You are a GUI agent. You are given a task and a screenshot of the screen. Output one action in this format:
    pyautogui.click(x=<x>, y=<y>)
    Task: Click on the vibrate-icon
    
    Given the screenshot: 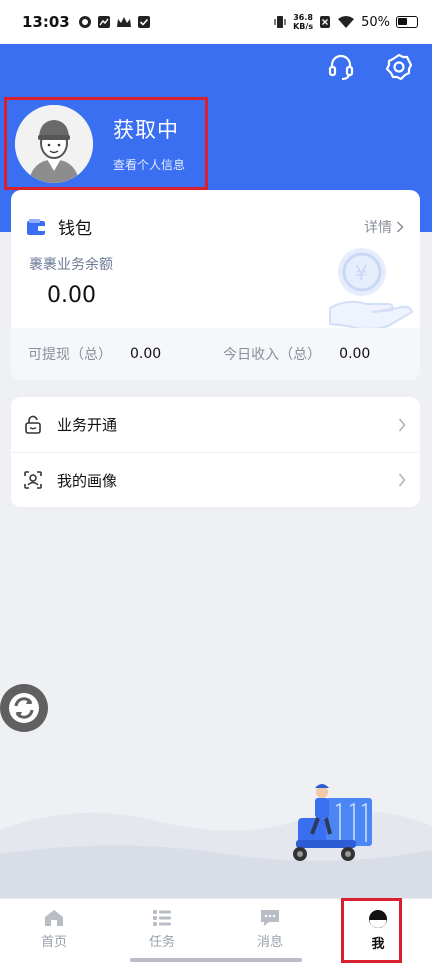 What is the action you would take?
    pyautogui.click(x=280, y=22)
    